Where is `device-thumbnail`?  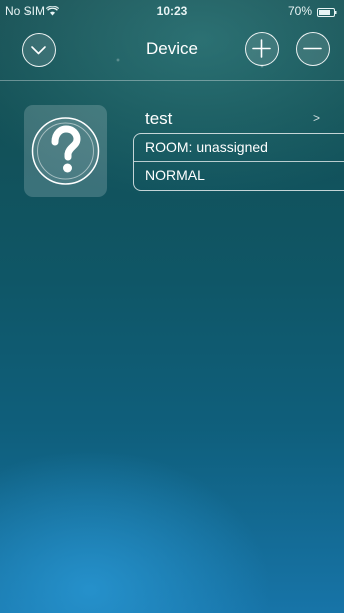 device-thumbnail is located at coordinates (65, 151).